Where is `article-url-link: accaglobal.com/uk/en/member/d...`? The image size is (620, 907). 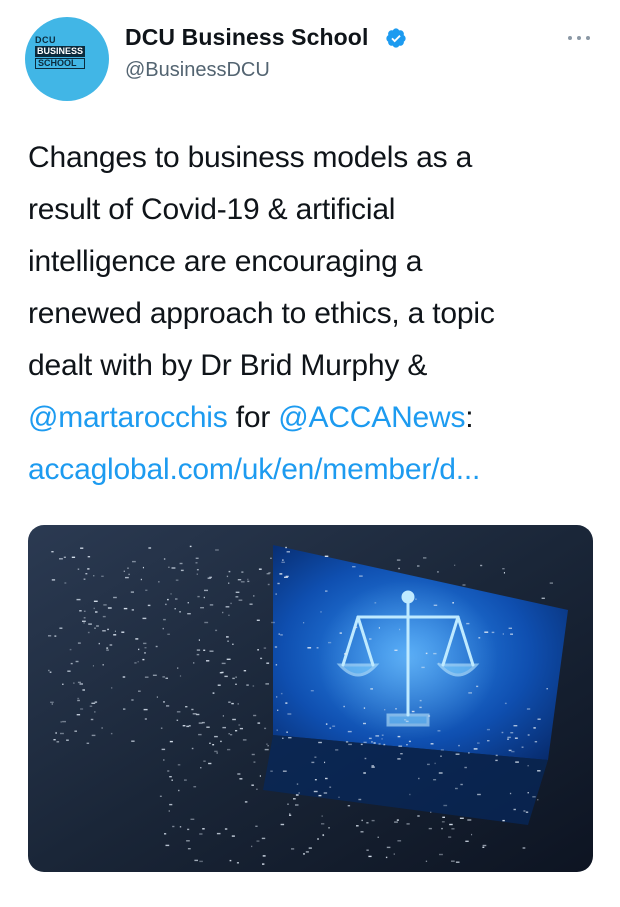 article-url-link: accaglobal.com/uk/en/member/d... is located at coordinates (254, 469).